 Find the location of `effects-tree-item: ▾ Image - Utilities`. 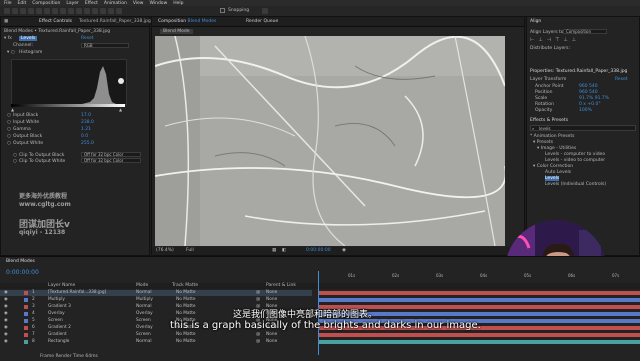

effects-tree-item: ▾ Image - Utilities is located at coordinates (556, 148).